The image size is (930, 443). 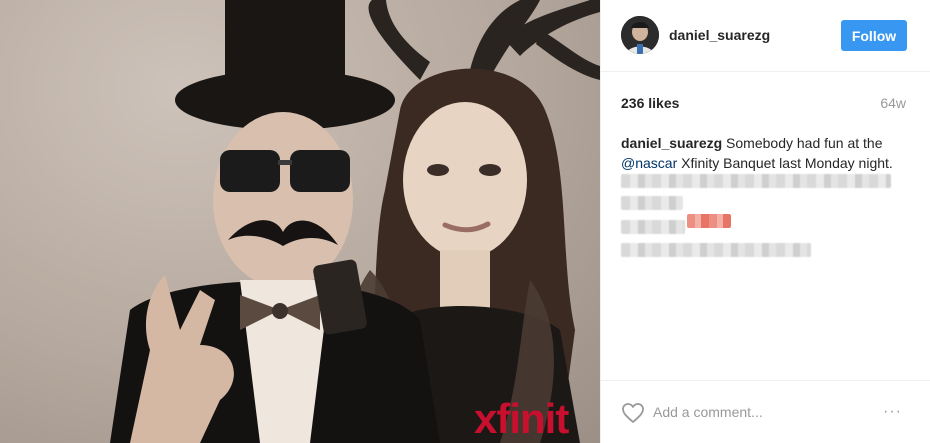 I want to click on like-count: 236 likes, so click(x=650, y=103).